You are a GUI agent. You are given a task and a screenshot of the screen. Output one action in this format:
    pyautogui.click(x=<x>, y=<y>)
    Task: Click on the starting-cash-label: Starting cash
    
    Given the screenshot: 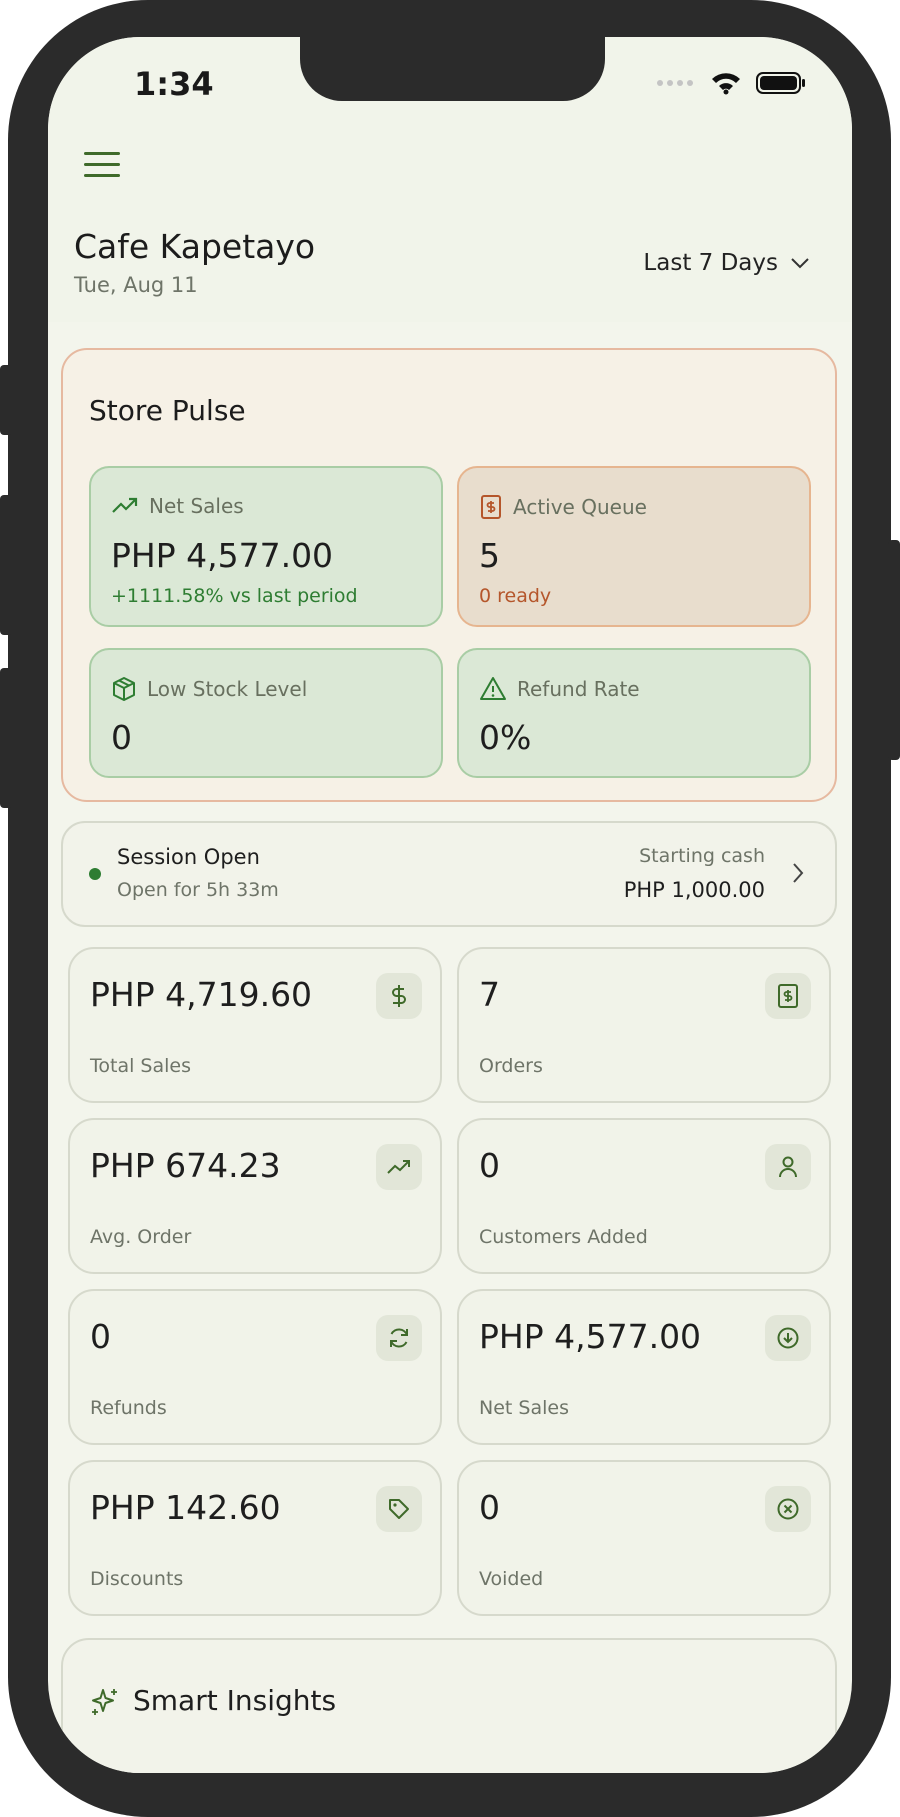 What is the action you would take?
    pyautogui.click(x=702, y=856)
    